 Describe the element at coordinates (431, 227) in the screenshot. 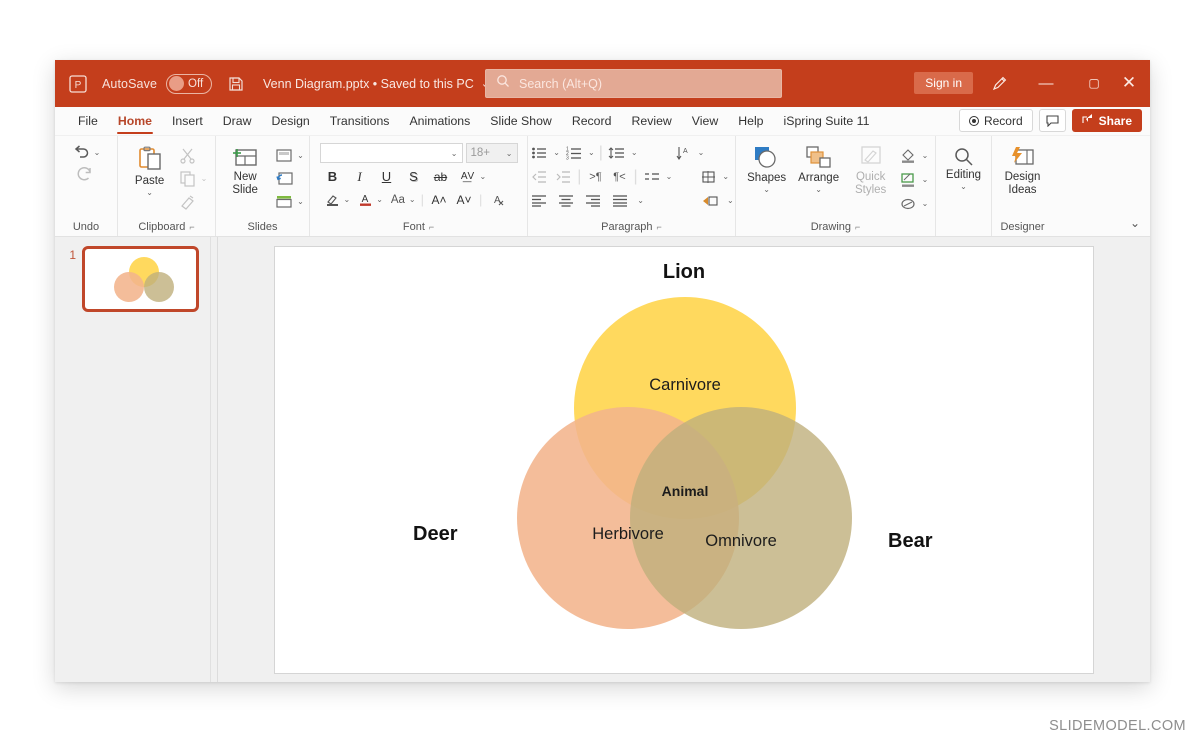

I see `font-dialog-launcher: ⌐` at that location.